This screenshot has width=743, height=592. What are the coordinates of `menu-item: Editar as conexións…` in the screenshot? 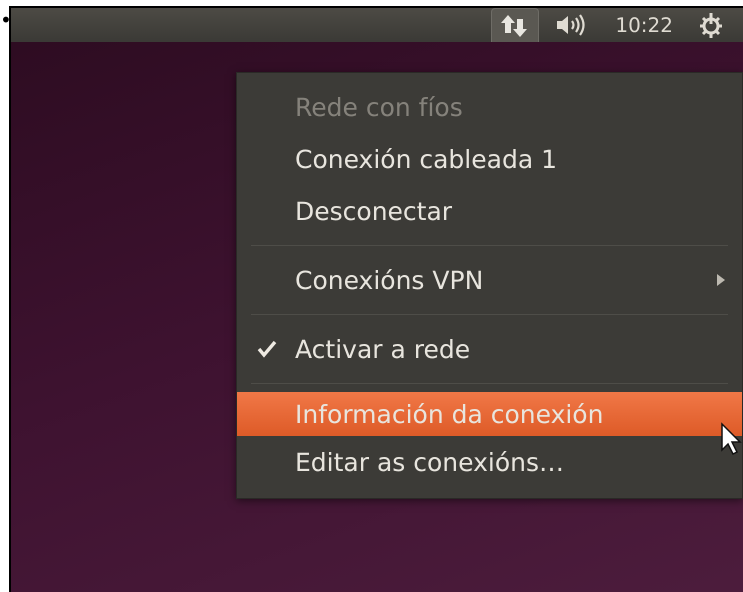 It's located at (489, 462).